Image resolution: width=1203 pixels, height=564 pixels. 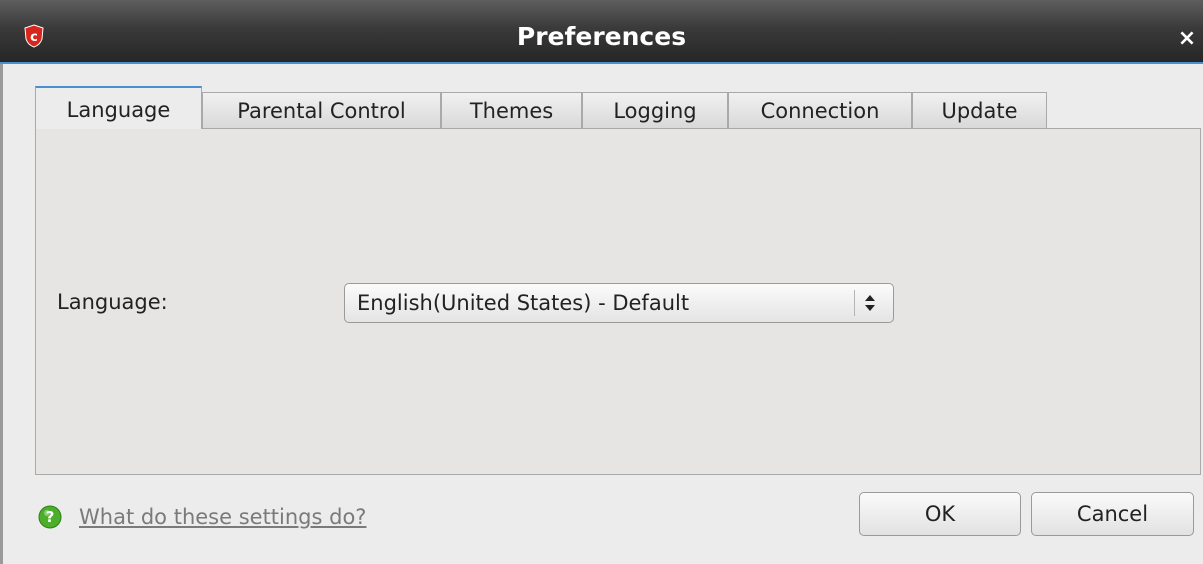 I want to click on title-bar: c Preferences ×, so click(x=601, y=32).